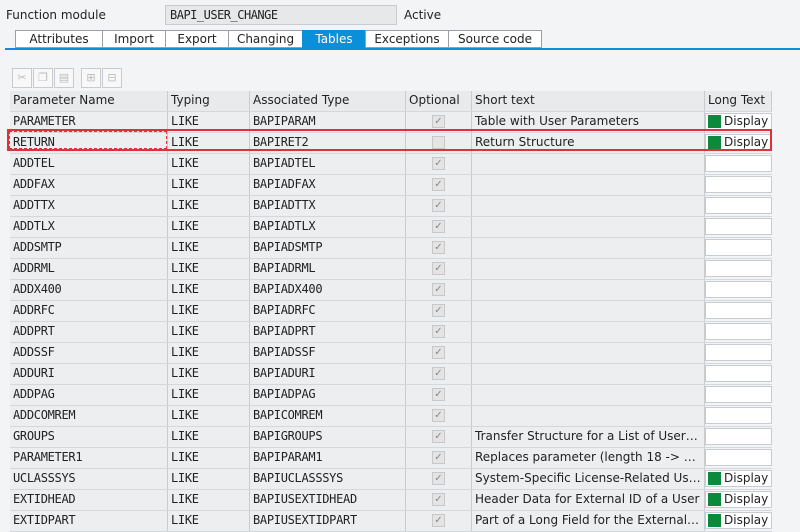  I want to click on table-row: ADDTEL LIKE BAPIADTEL ✓, so click(391, 164).